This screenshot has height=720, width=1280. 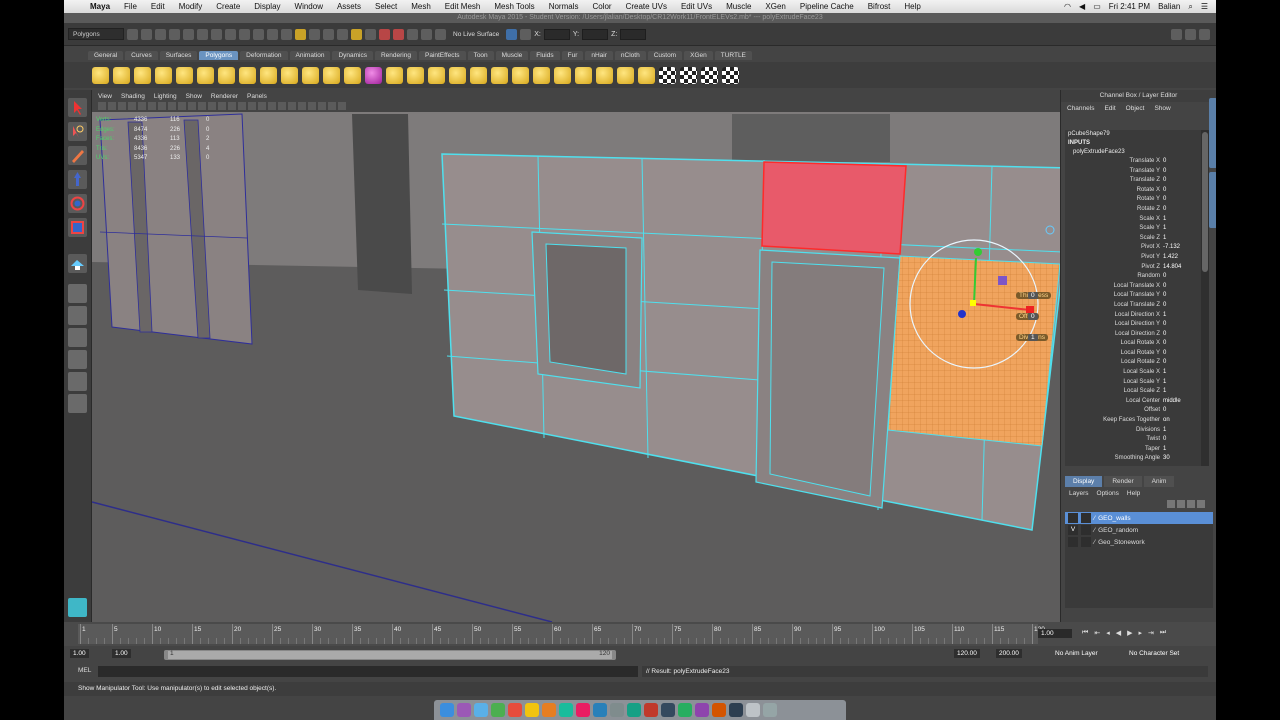 What do you see at coordinates (77, 179) in the screenshot?
I see `move-tool-icon` at bounding box center [77, 179].